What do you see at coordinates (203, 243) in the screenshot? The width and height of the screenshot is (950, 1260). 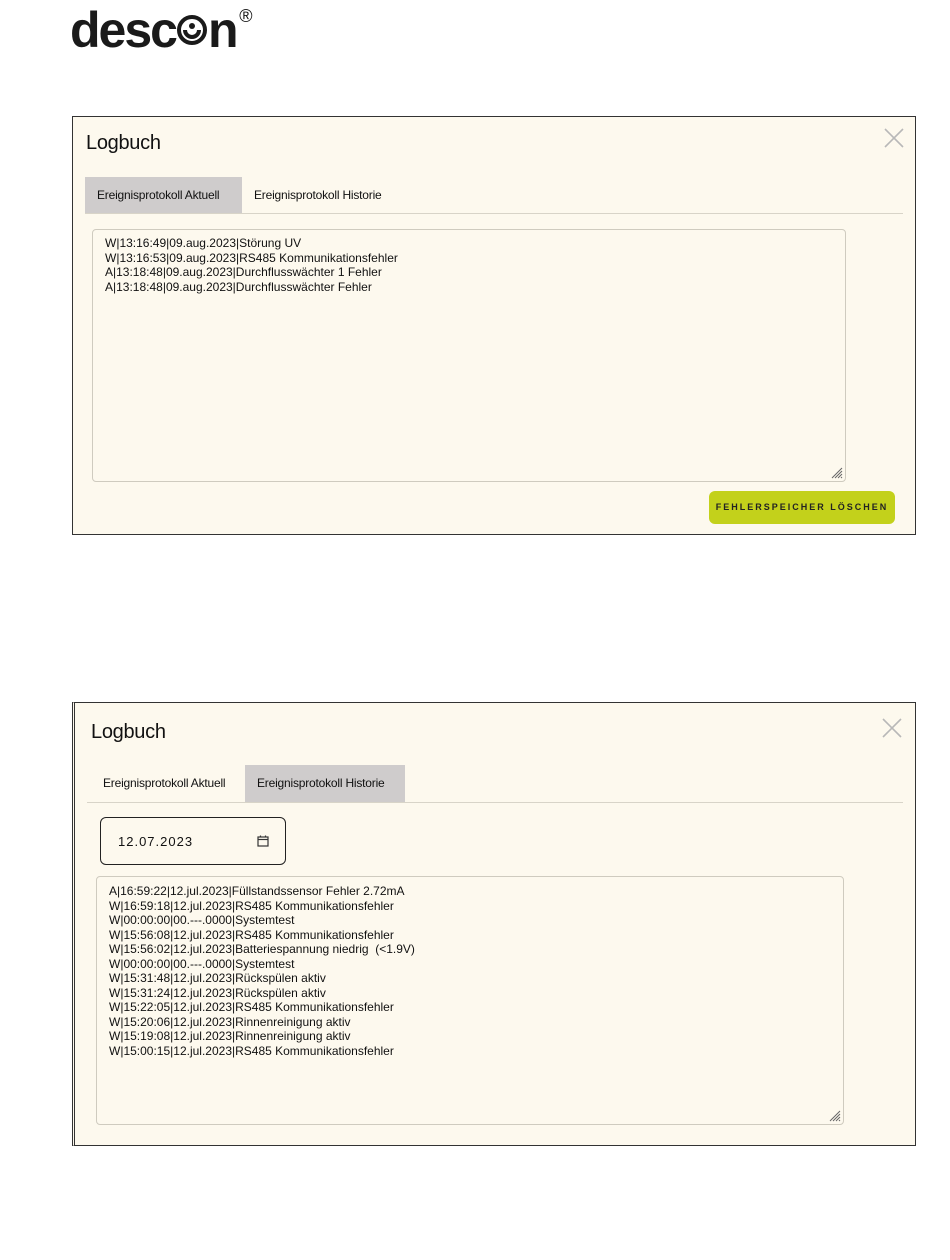 I see `log-line: W|13:16:49|09.aug.2023|Störung UV` at bounding box center [203, 243].